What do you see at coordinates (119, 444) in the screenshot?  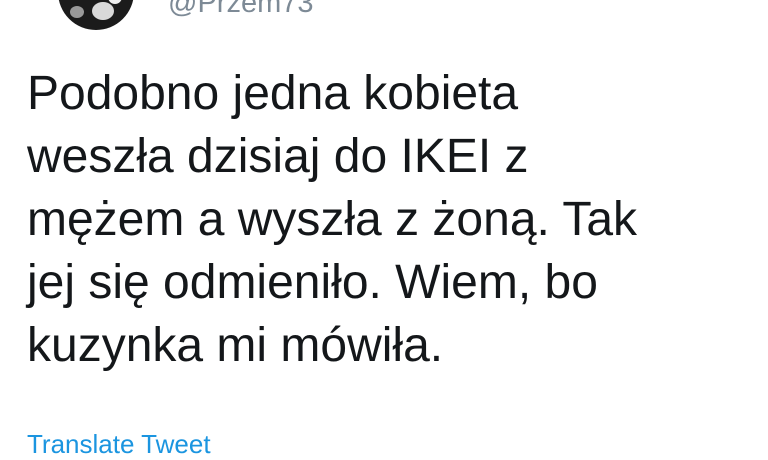 I see `translate-tweet-link: Translate Tweet` at bounding box center [119, 444].